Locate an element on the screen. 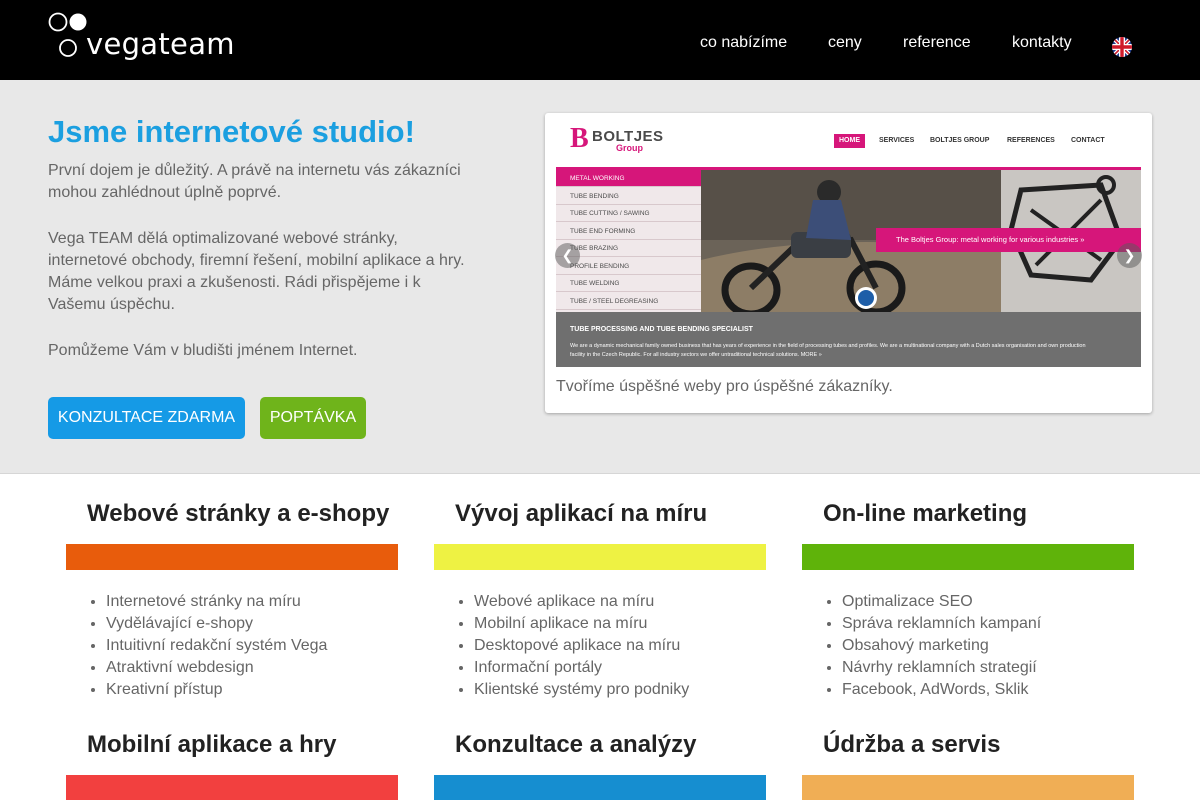  hero-paragraph-3: Pomůžeme Vám v bludišti jménem Internet. is located at coordinates (203, 350).